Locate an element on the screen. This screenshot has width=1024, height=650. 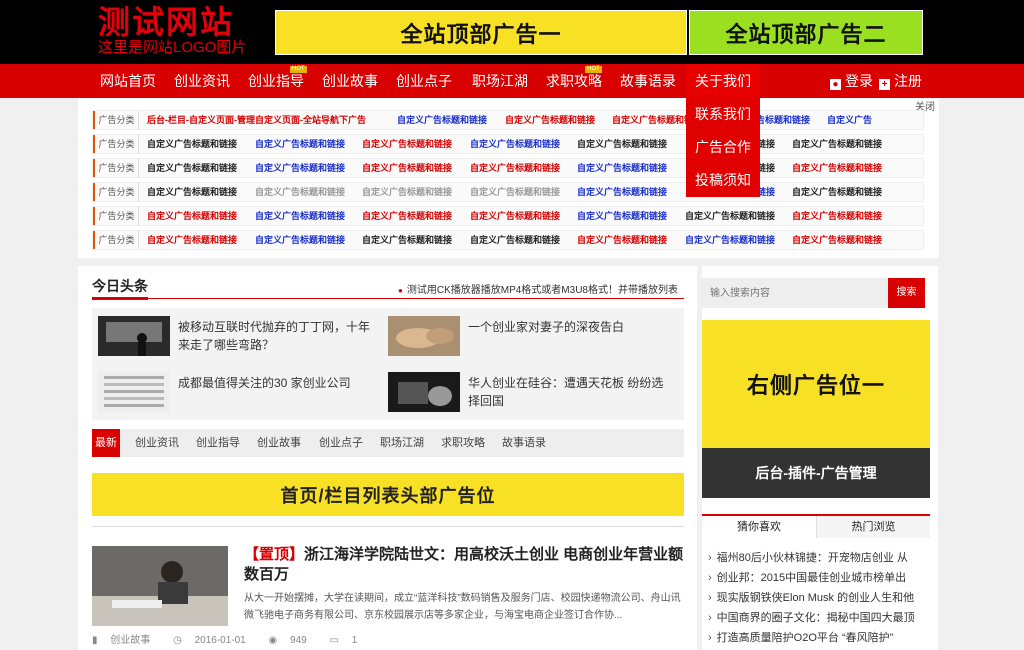
headline-text: 一个创业家对妻子的深夜告白 is located at coordinates (568, 327).